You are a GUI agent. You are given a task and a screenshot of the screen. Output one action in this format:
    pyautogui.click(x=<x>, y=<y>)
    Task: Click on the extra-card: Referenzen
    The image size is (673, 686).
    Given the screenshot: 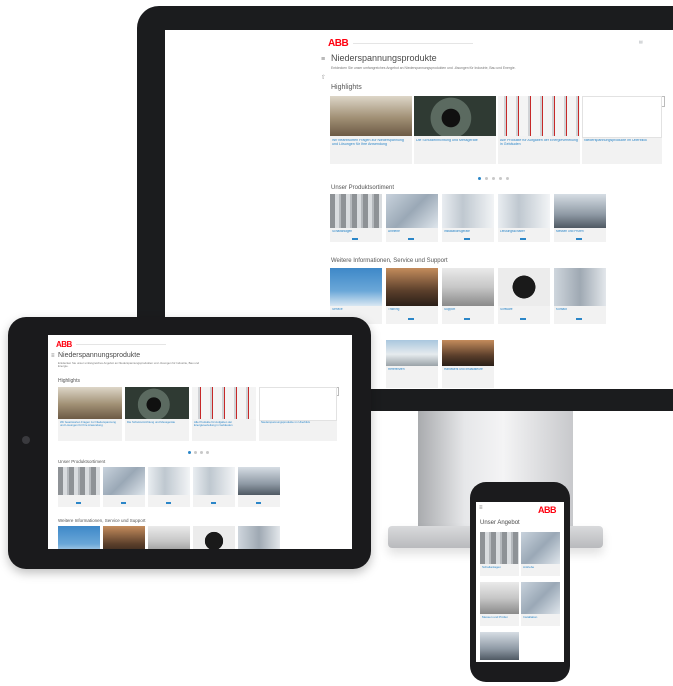 What is the action you would take?
    pyautogui.click(x=412, y=364)
    